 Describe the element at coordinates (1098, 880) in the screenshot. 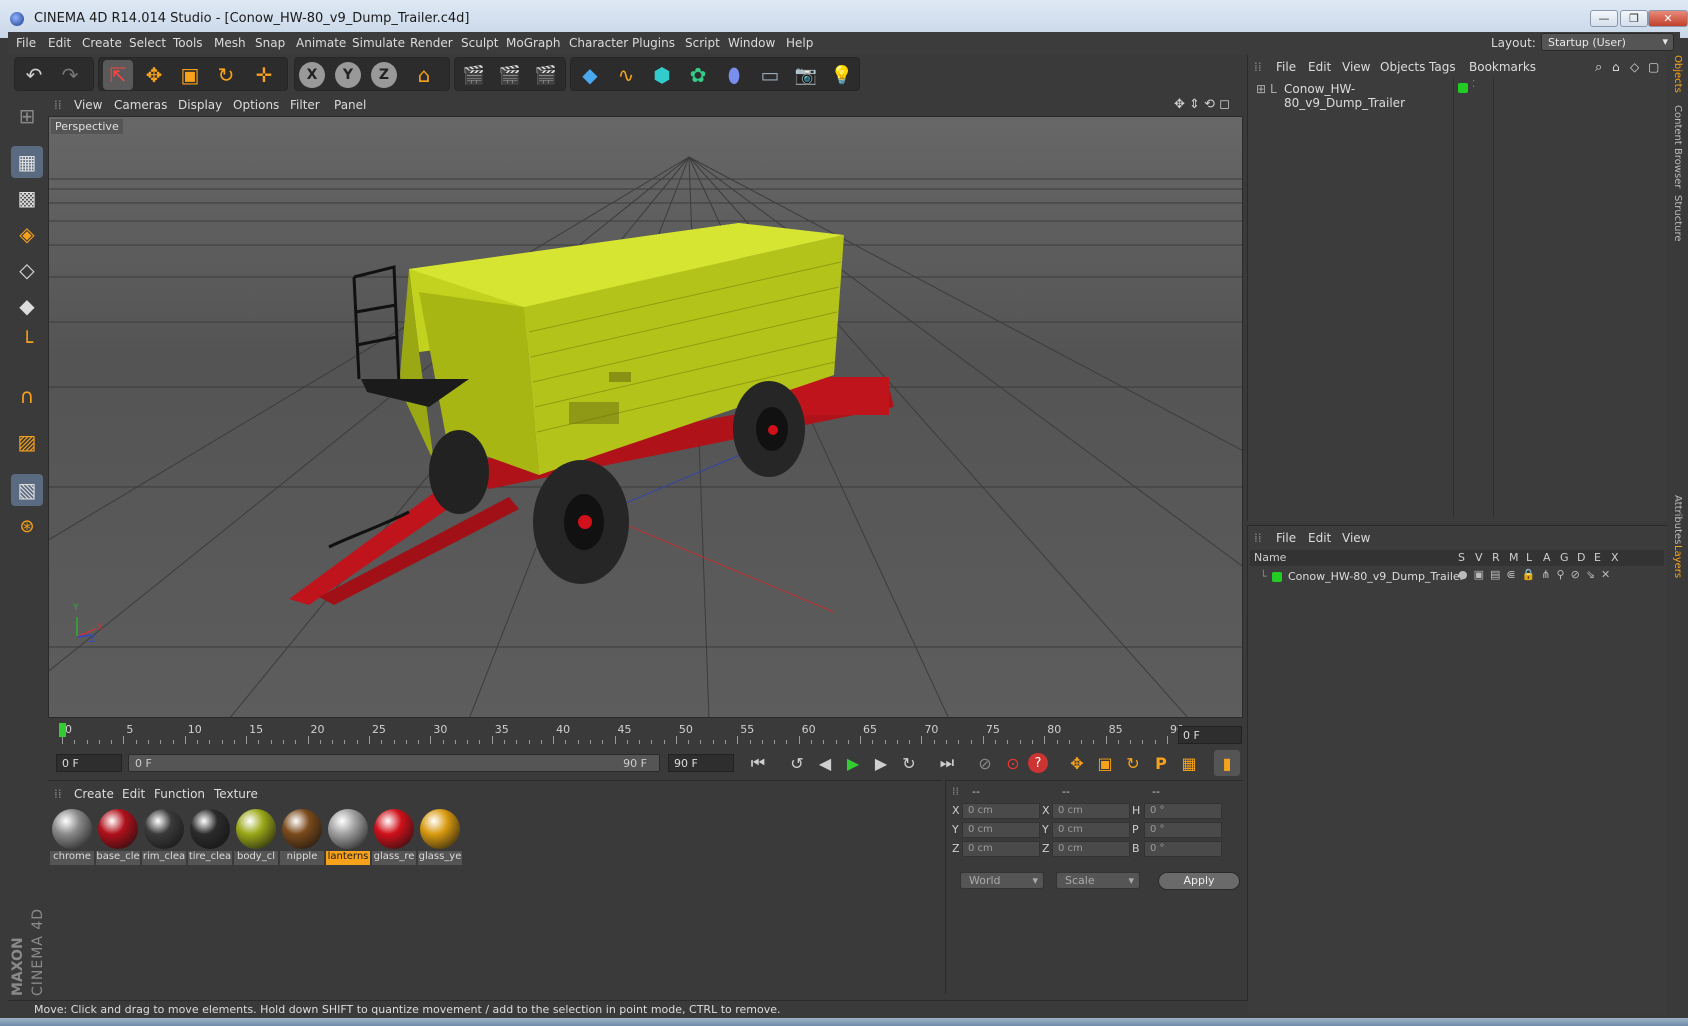

I see `size-mode-dropdown: Scale ▾` at that location.